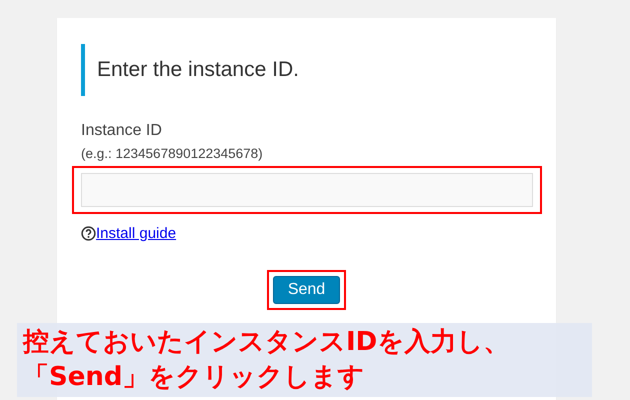 The image size is (630, 400). I want to click on field-label: Instance ID, so click(122, 131).